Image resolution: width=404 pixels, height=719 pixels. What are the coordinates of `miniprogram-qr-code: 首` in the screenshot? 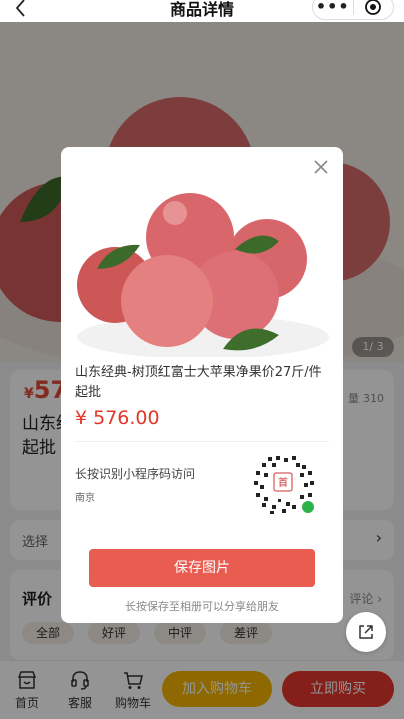 It's located at (283, 485).